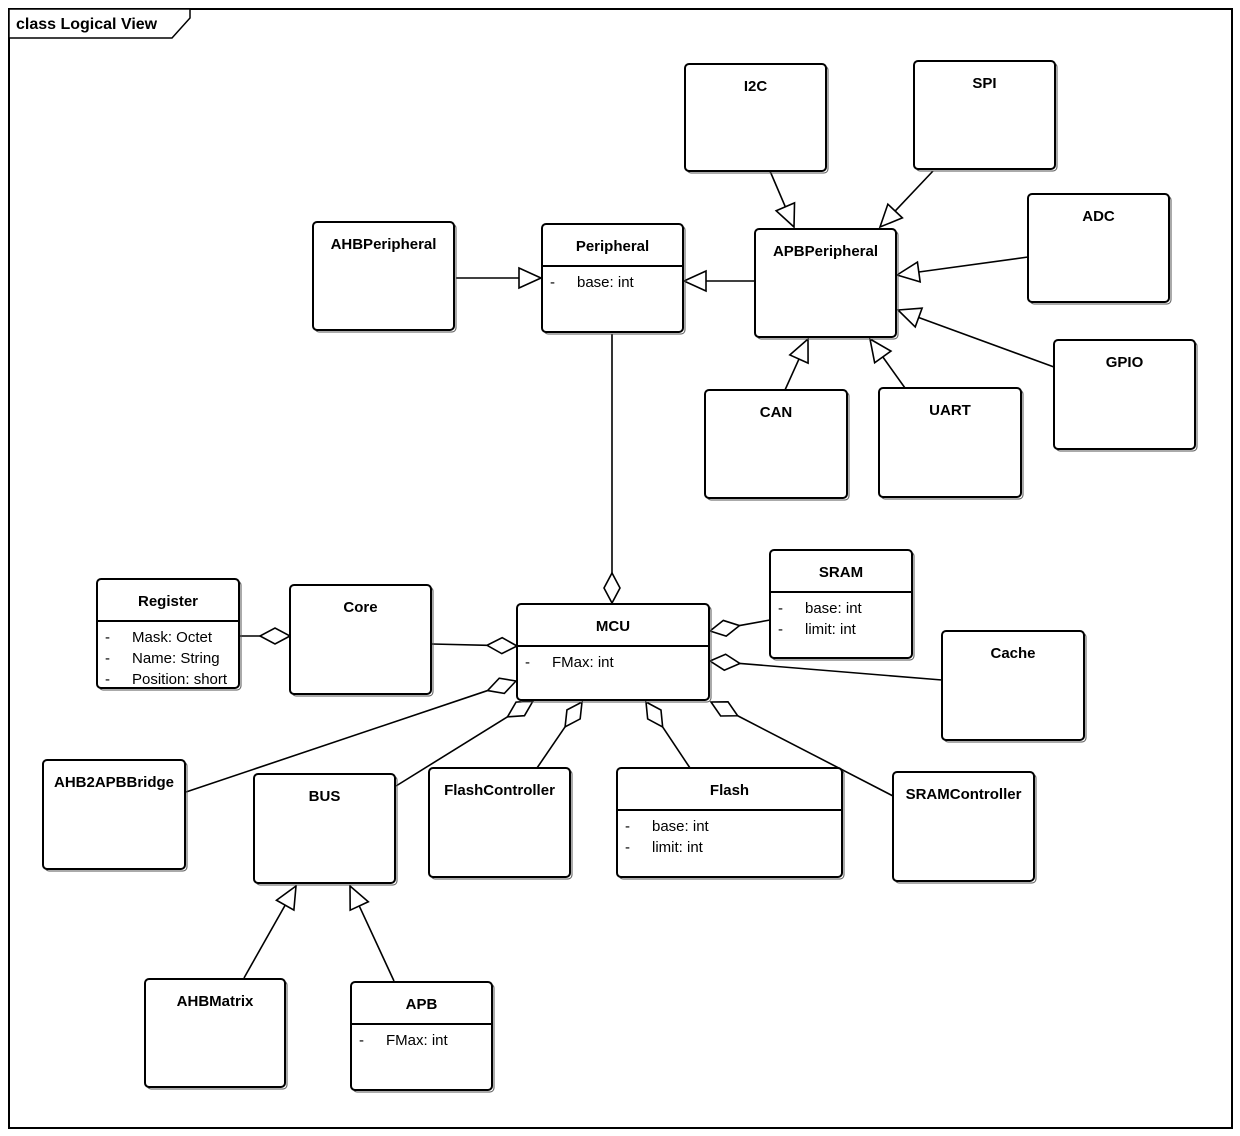 Image resolution: width=1240 pixels, height=1136 pixels. Describe the element at coordinates (172, 637) in the screenshot. I see `attribute-text: Mask: Octet` at that location.